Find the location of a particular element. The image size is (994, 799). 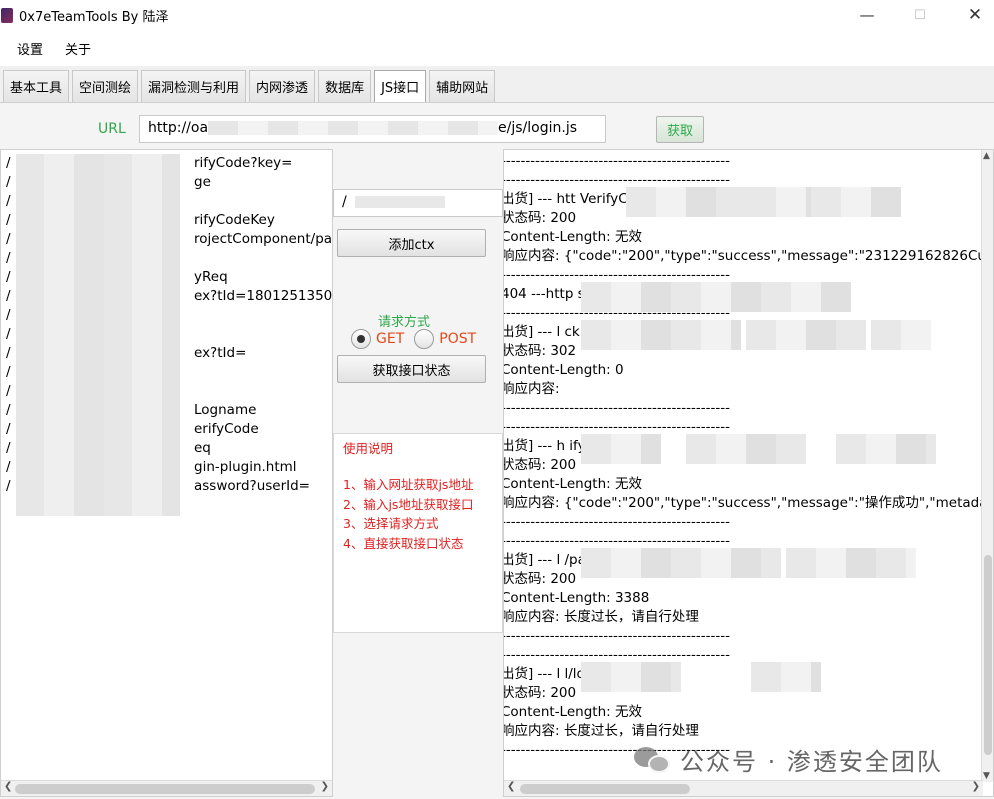

vertical-scrollbar: ▲ ▼ is located at coordinates (987, 466).